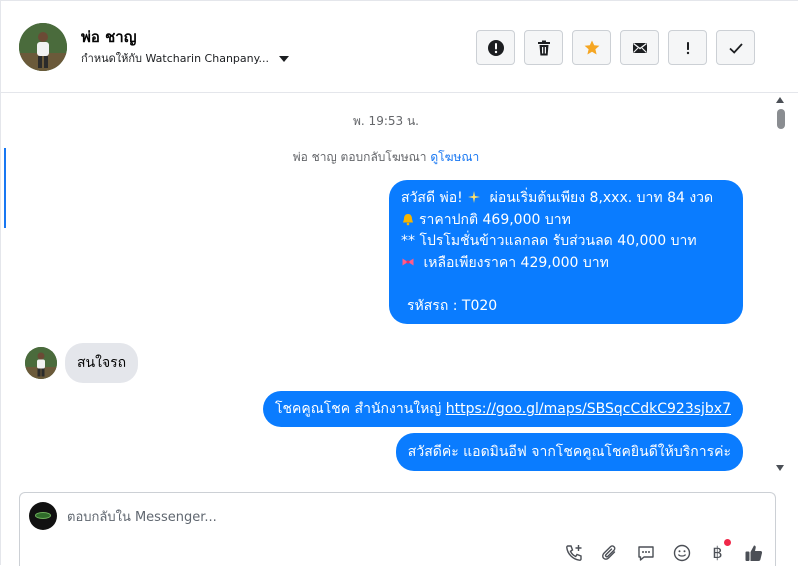 The height and width of the screenshot is (566, 798). What do you see at coordinates (615, 47) in the screenshot?
I see `header-actions` at bounding box center [615, 47].